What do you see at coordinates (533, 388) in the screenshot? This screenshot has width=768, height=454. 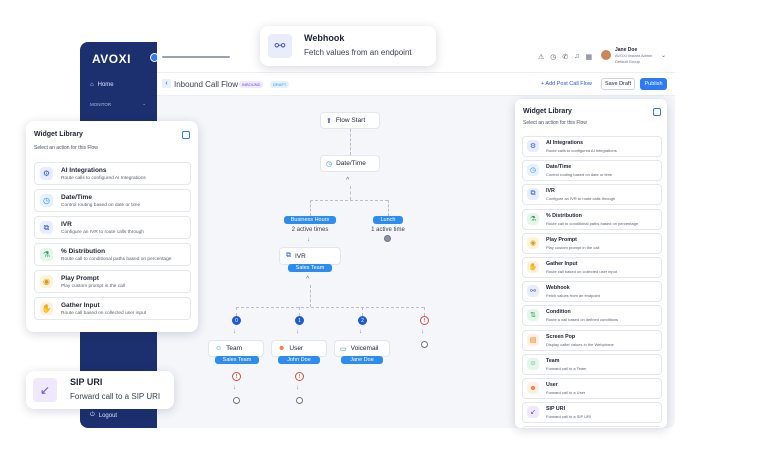 I see `user-icon: ☻` at bounding box center [533, 388].